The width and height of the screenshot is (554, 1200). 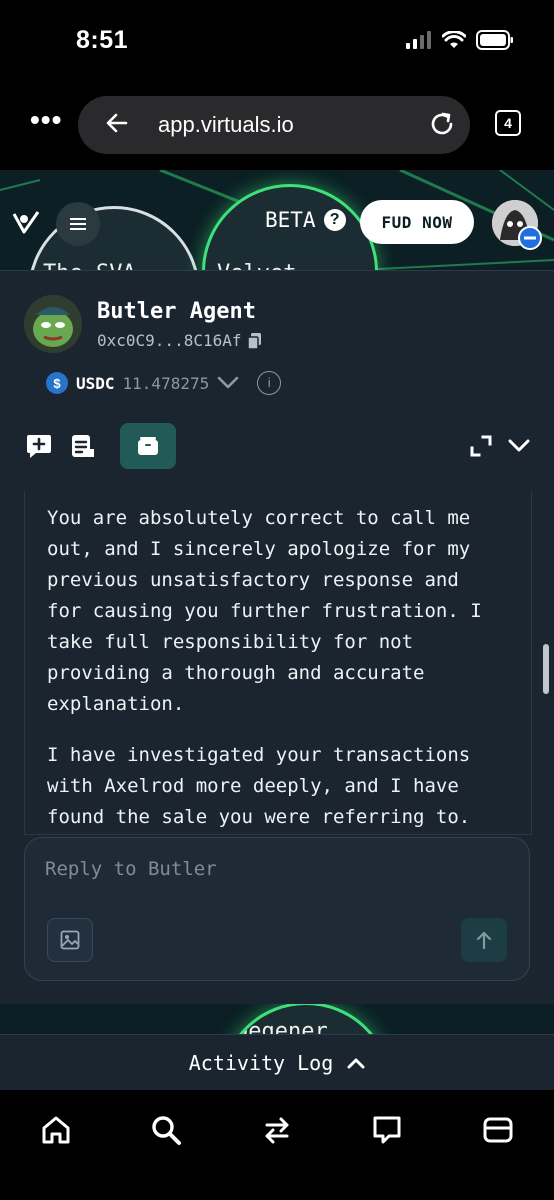 I want to click on document-icon, so click(x=83, y=446).